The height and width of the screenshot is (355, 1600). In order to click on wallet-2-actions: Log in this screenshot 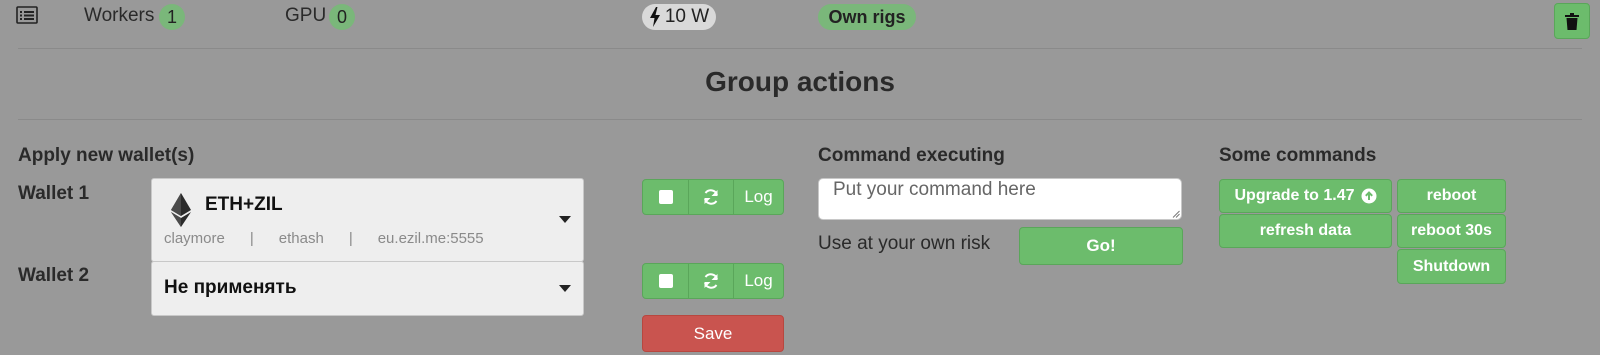, I will do `click(713, 281)`.